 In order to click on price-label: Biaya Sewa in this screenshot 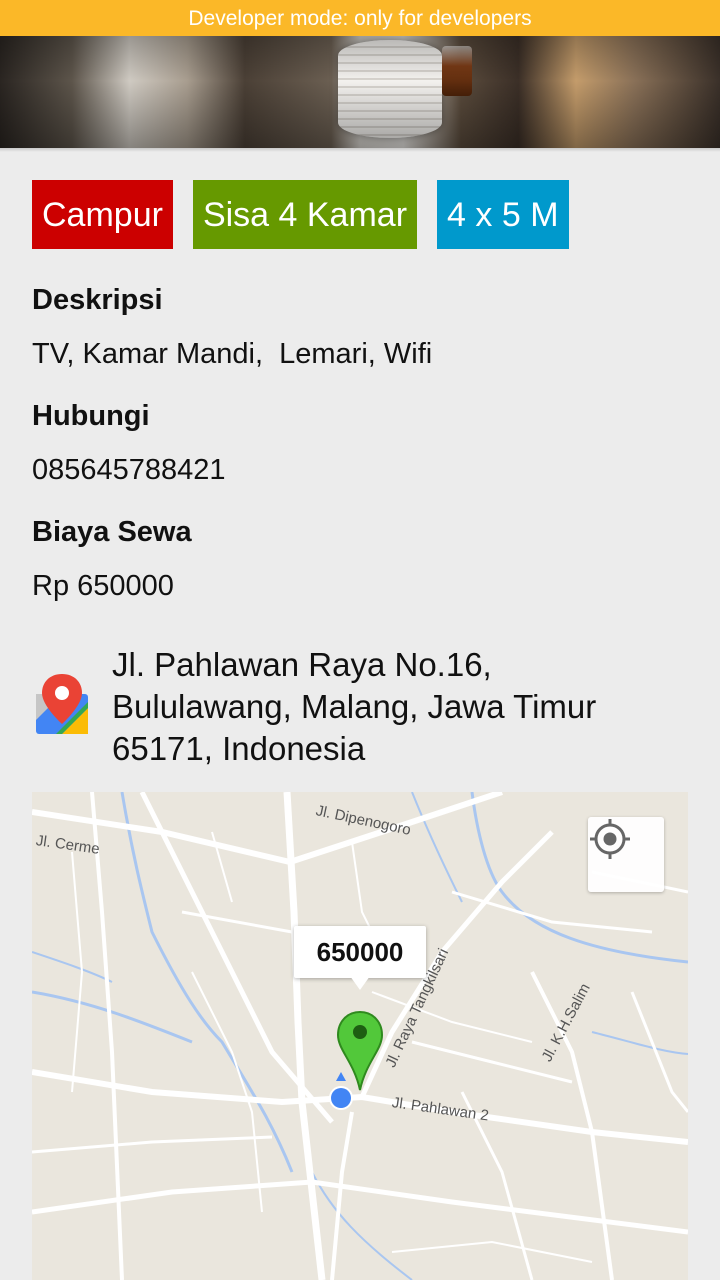, I will do `click(112, 532)`.